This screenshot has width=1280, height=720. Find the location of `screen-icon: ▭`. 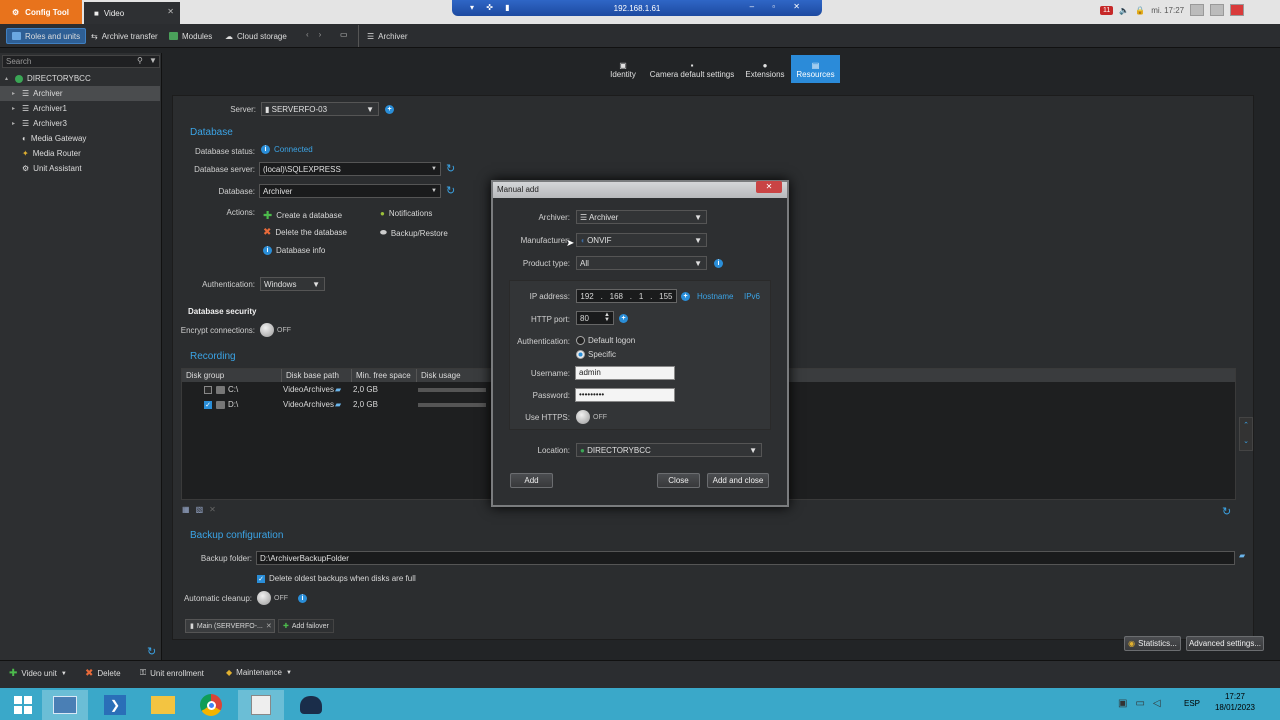

screen-icon: ▭ is located at coordinates (344, 34).